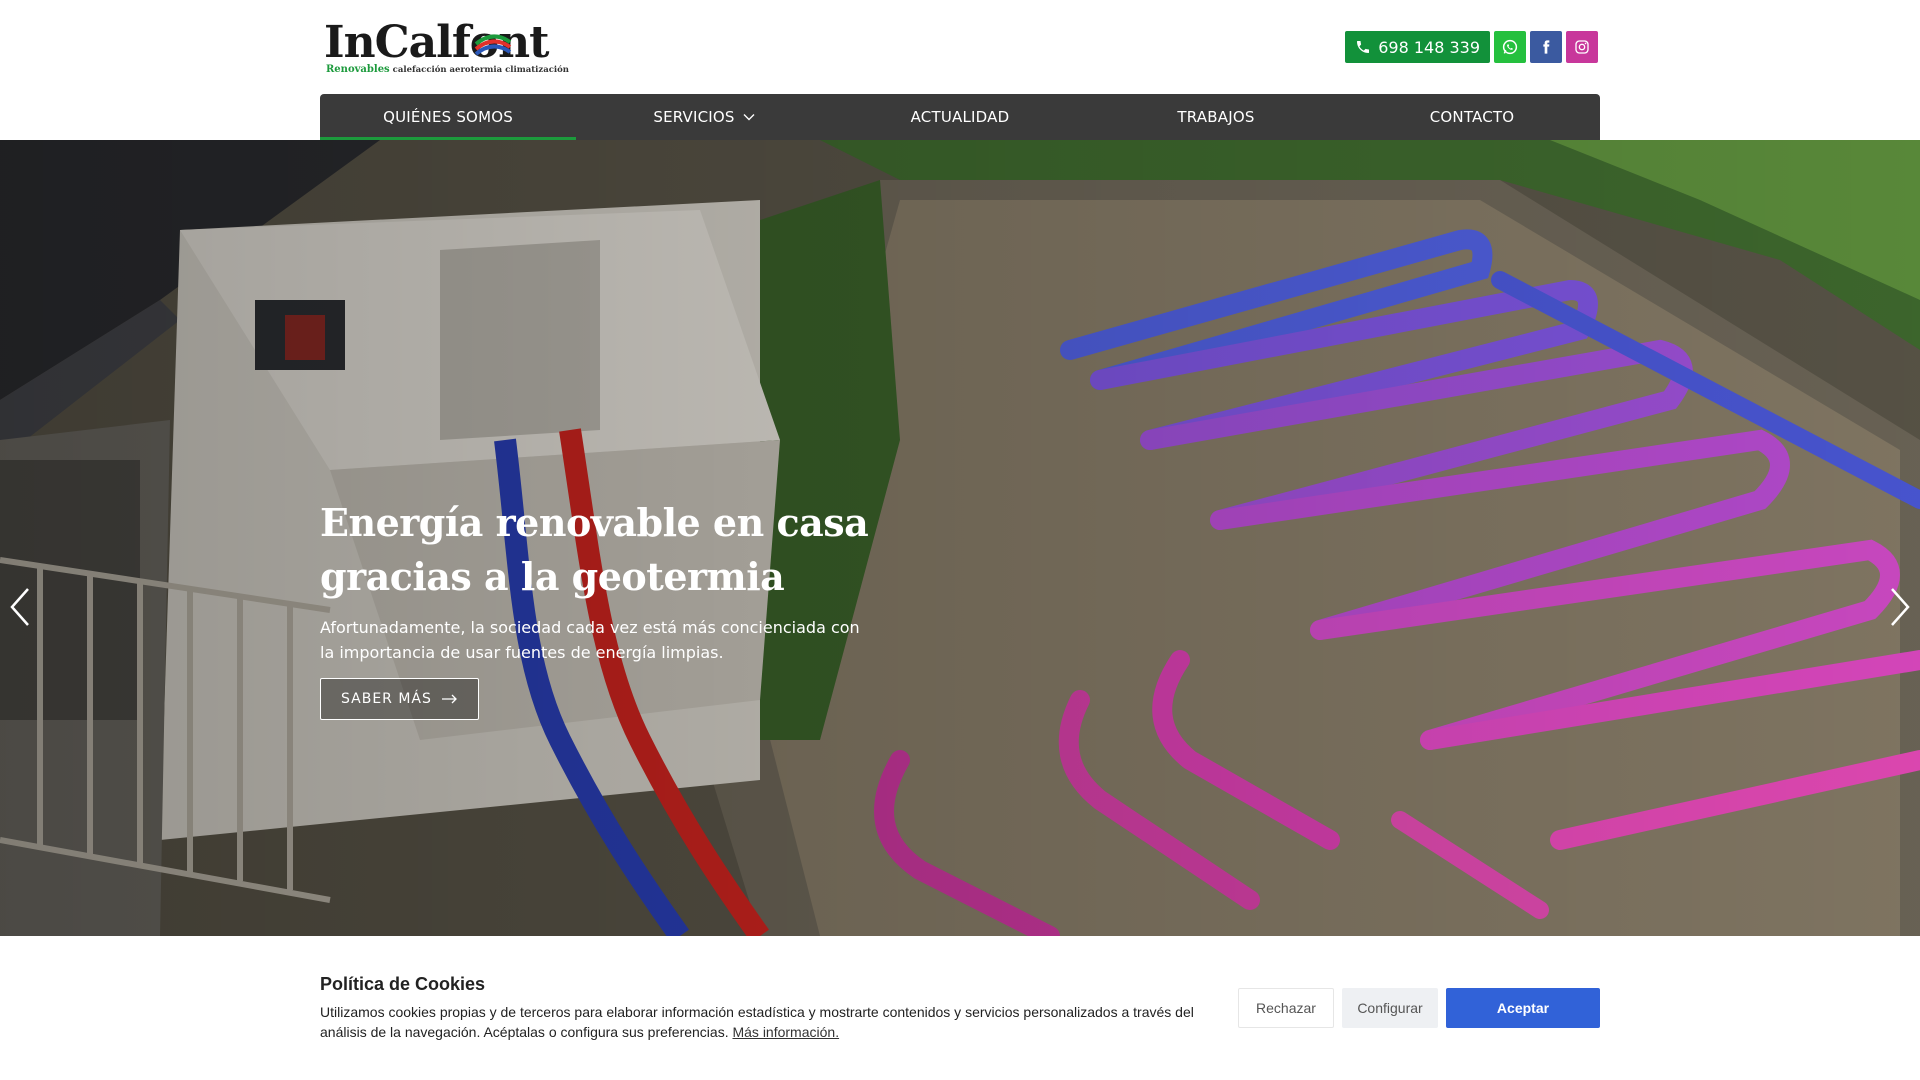  I want to click on cookie-title: Política de Cookies, so click(403, 984).